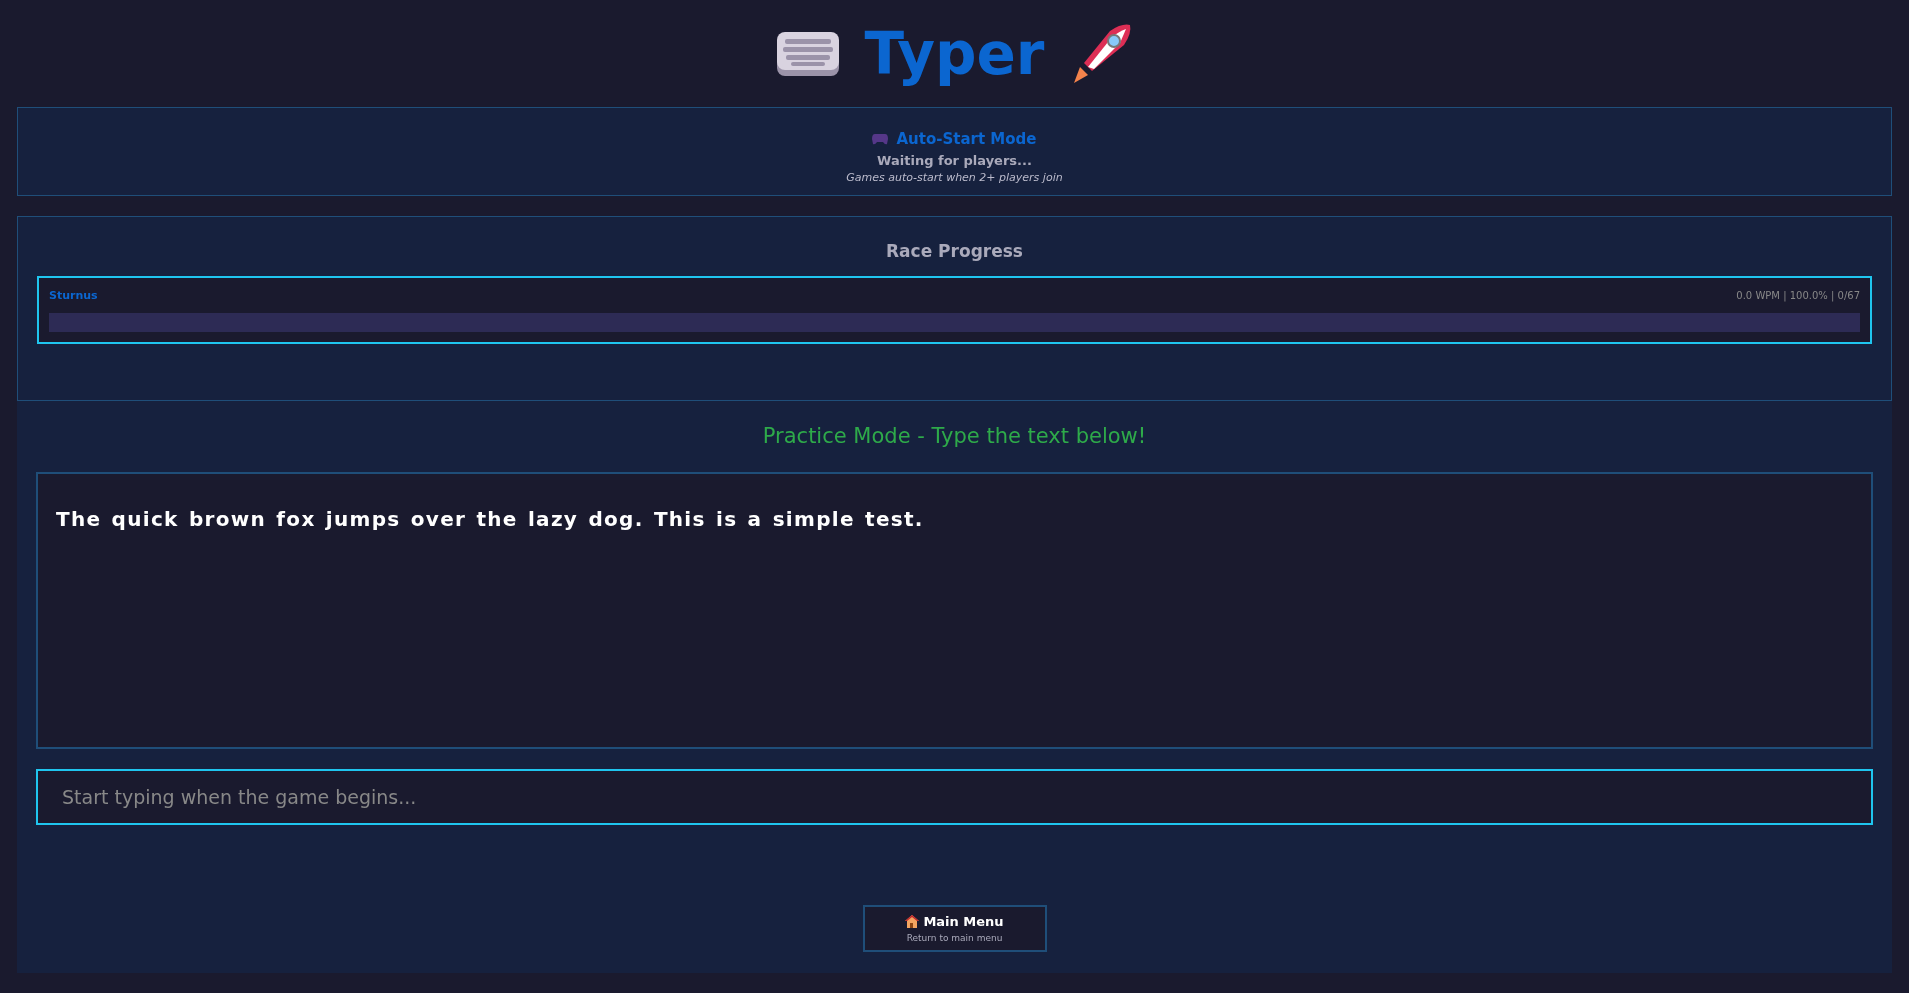 The width and height of the screenshot is (1909, 993). What do you see at coordinates (966, 139) in the screenshot?
I see `mode-heading: Auto-Start Mode` at bounding box center [966, 139].